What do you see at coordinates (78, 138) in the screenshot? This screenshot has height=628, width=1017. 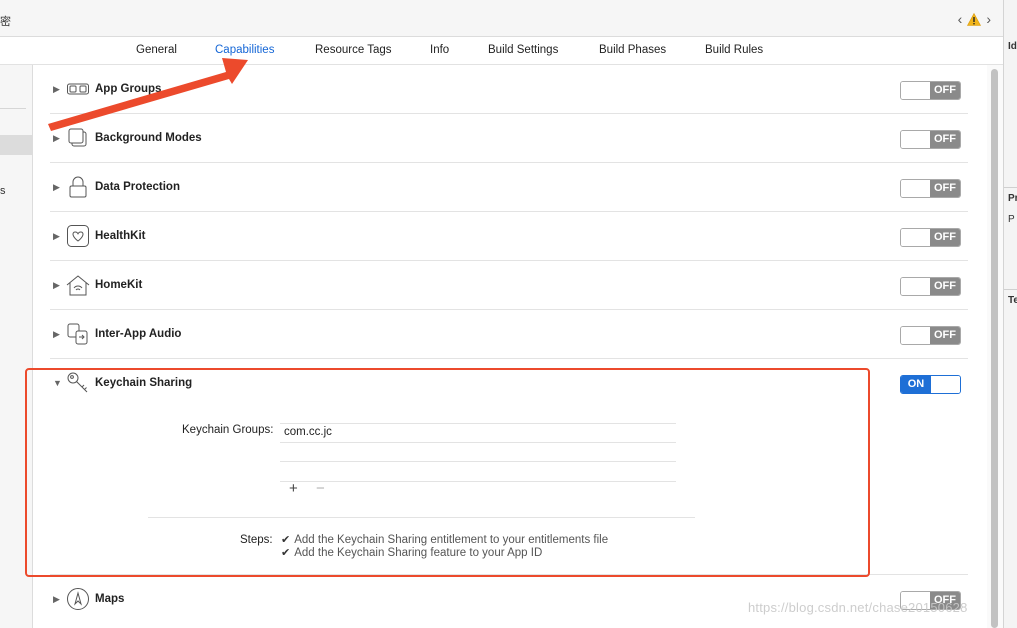 I see `background-modes-icon` at bounding box center [78, 138].